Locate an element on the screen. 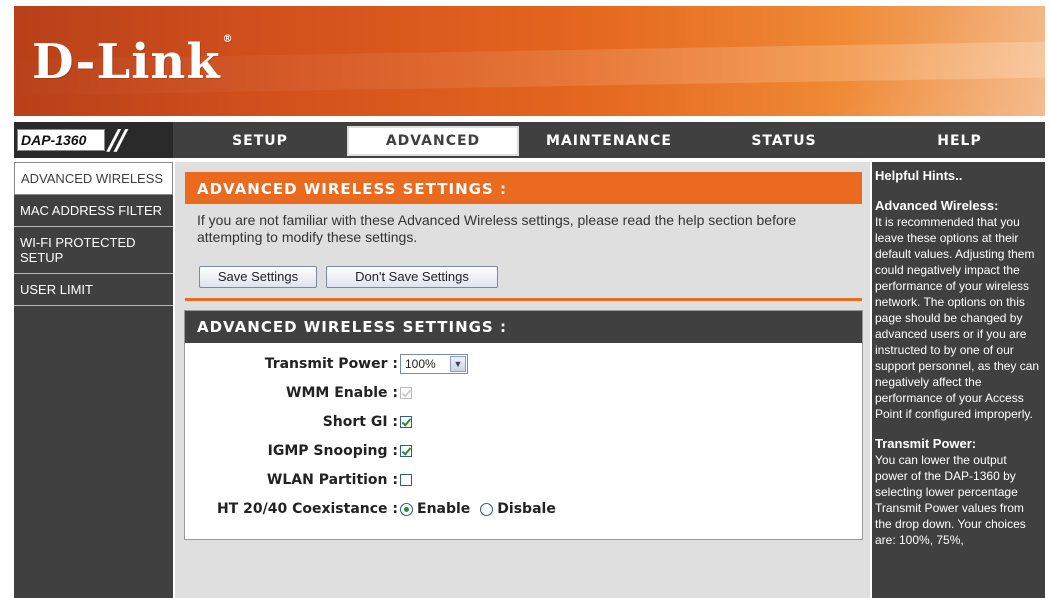 This screenshot has width=1050, height=598. transmit-power-row: Transmit Power : 100% ▼ is located at coordinates (523, 364).